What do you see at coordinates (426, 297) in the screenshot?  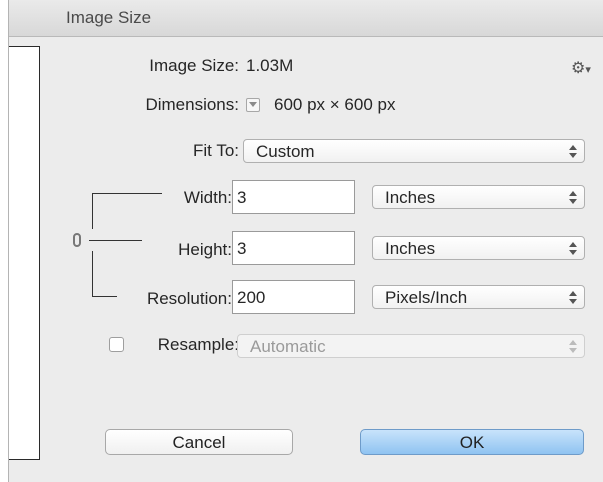 I see `resolution-unit-value: Pixels/Inch` at bounding box center [426, 297].